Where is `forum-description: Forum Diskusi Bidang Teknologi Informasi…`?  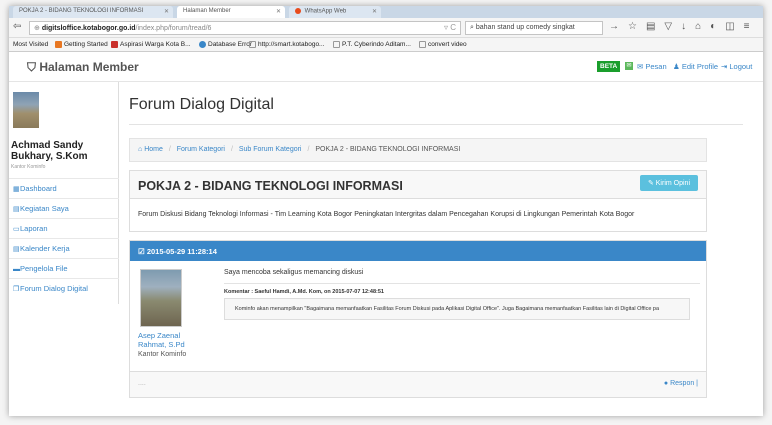
forum-description: Forum Diskusi Bidang Teknologi Informasi… is located at coordinates (386, 214).